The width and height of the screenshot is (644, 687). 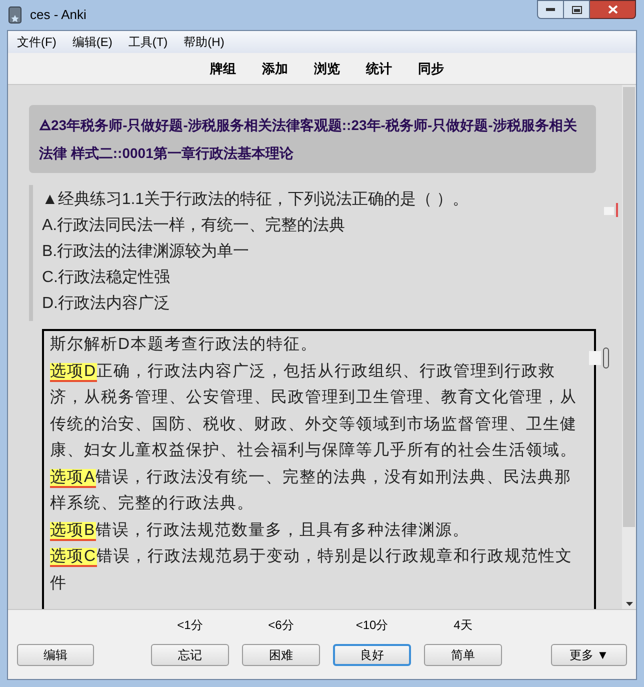 What do you see at coordinates (275, 68) in the screenshot?
I see `toolbar-link: 添加` at bounding box center [275, 68].